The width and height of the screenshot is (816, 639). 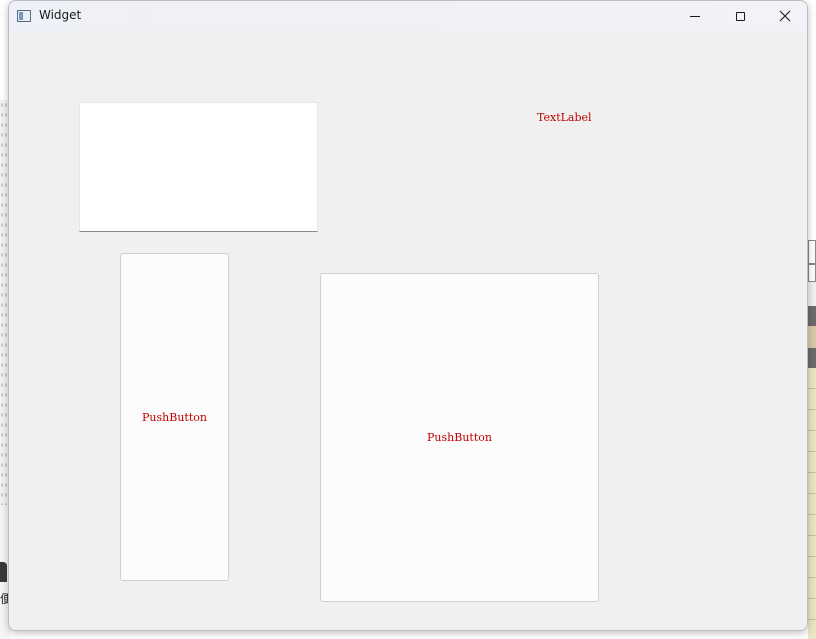 I want to click on title-bar: Widget, so click(x=408, y=16).